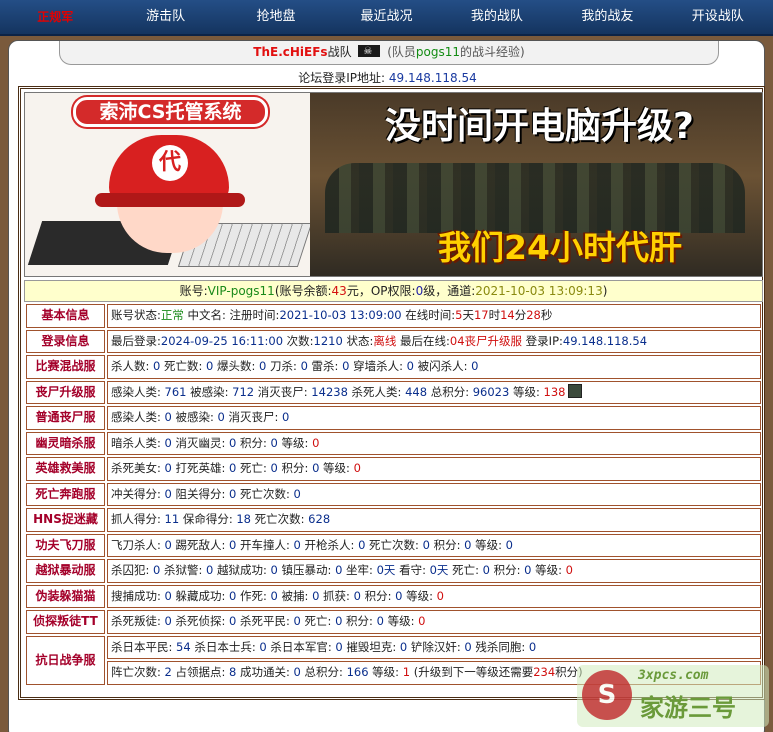  I want to click on row-label: 幽灵暗杀服, so click(65, 443).